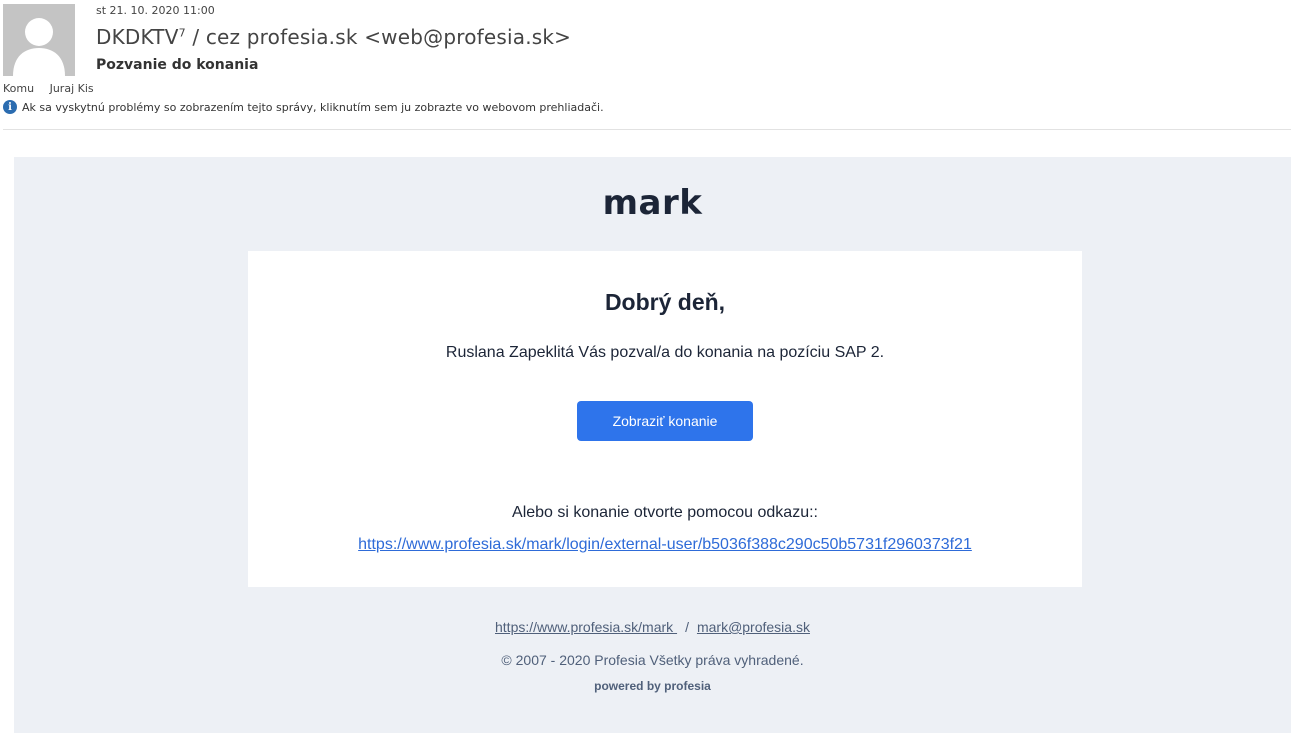 The height and width of the screenshot is (733, 1291). I want to click on recipient-name: Juraj Kis, so click(72, 88).